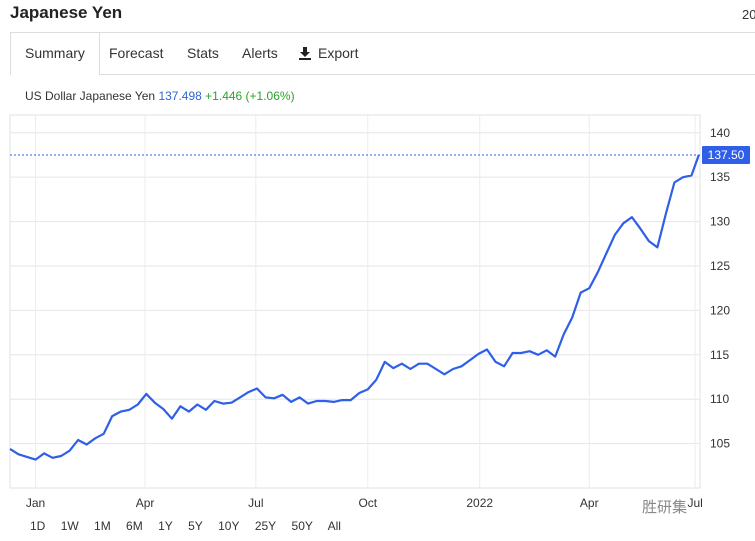  What do you see at coordinates (720, 288) in the screenshot?
I see `y-axis-labels: 105 110 115 120 125 130 135 140` at bounding box center [720, 288].